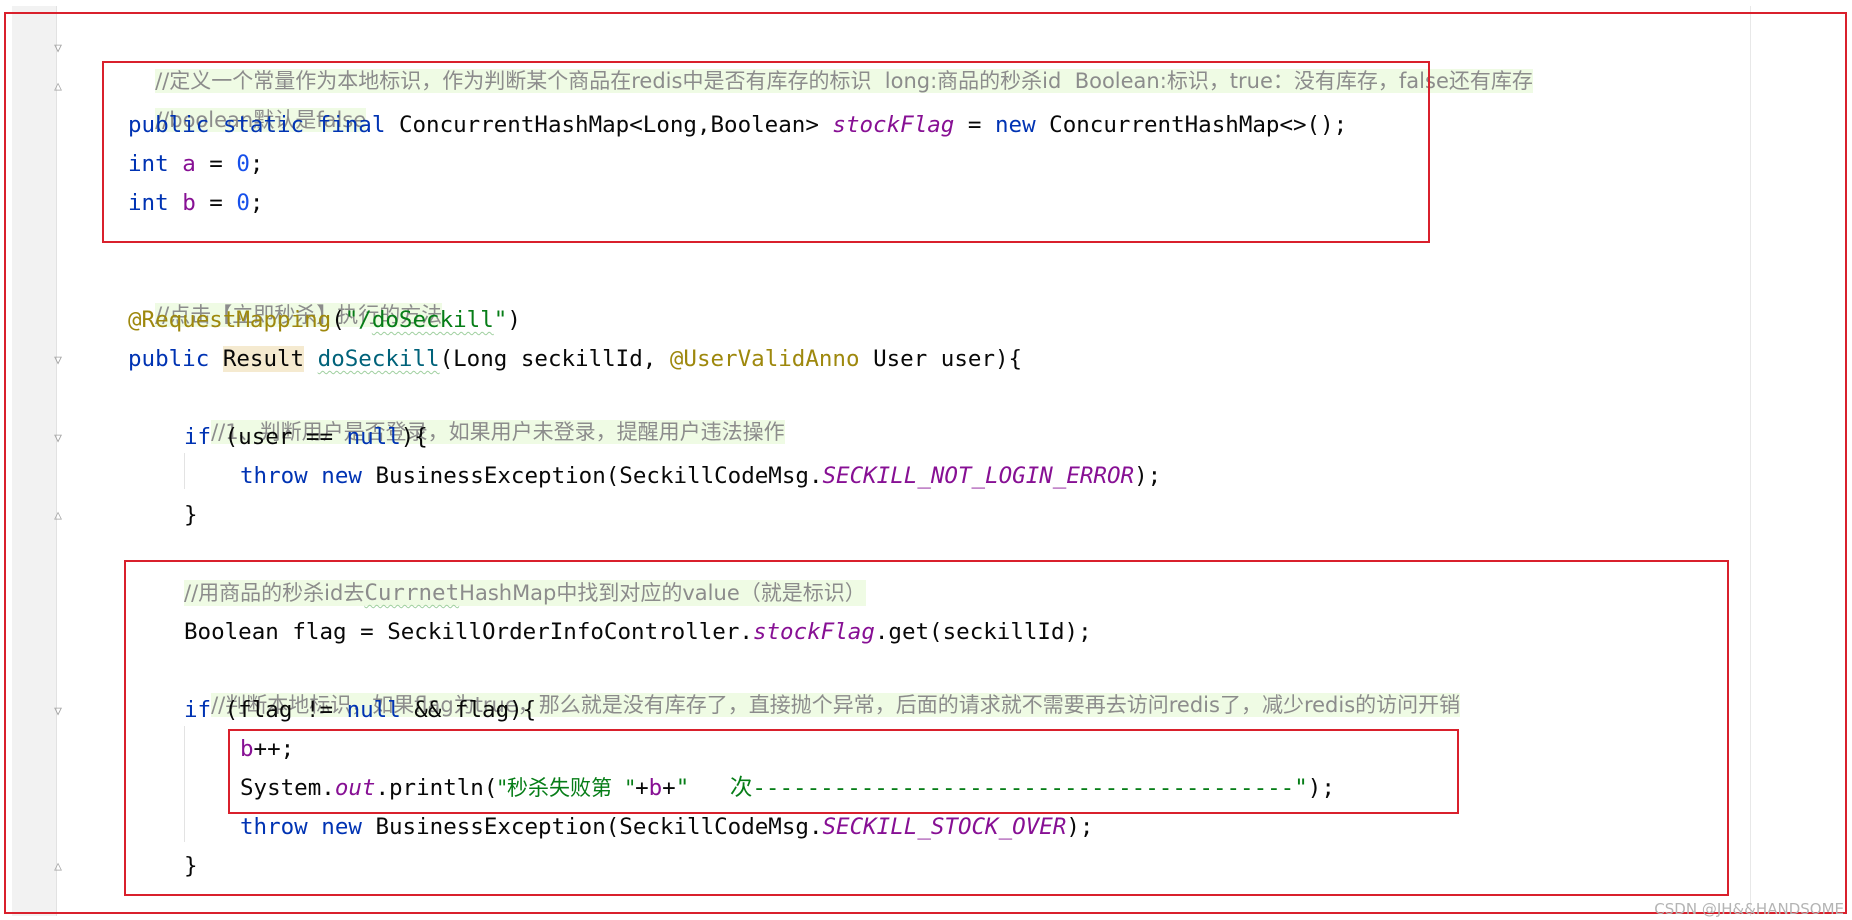 This screenshot has height=920, width=1852. I want to click on highlight-box-counter, so click(843, 771).